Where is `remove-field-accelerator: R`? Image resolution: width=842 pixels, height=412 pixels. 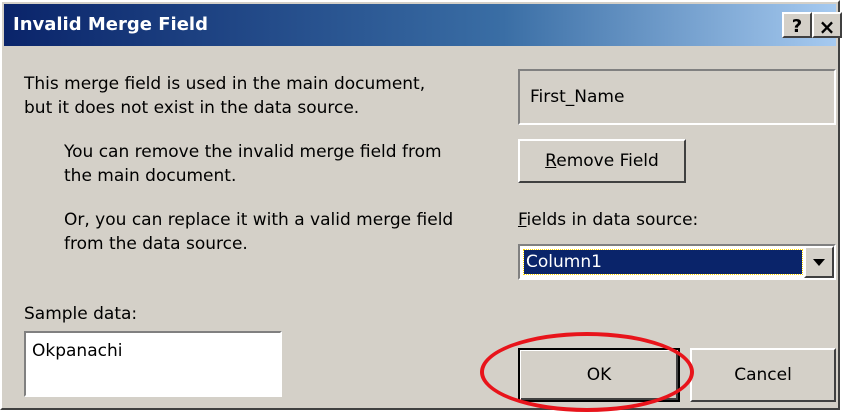 remove-field-accelerator: R is located at coordinates (551, 161).